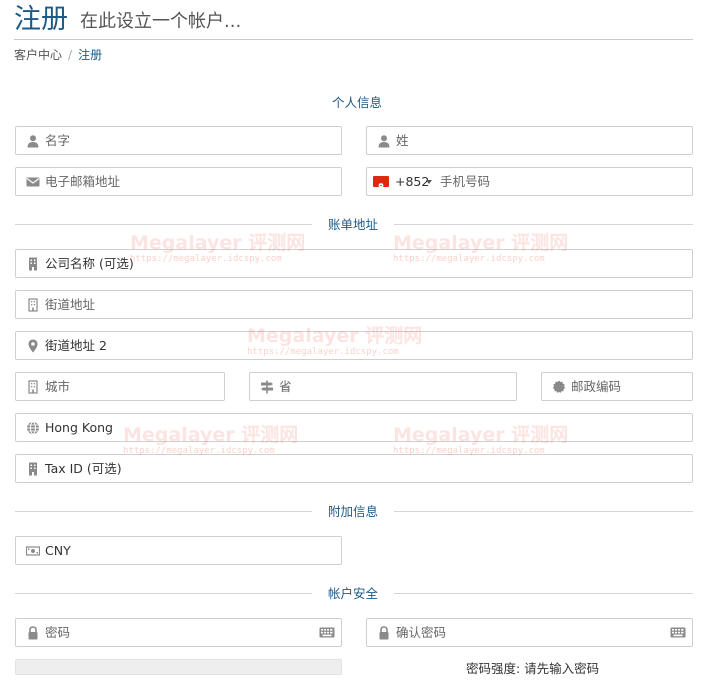 This screenshot has height=682, width=717. What do you see at coordinates (58, 550) in the screenshot?
I see `currency-value: CNY` at bounding box center [58, 550].